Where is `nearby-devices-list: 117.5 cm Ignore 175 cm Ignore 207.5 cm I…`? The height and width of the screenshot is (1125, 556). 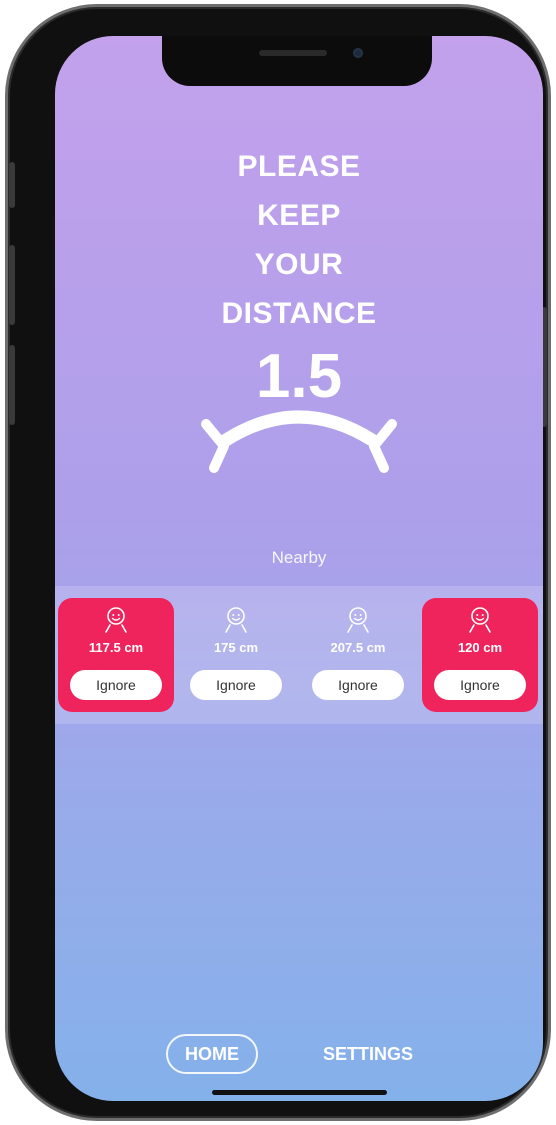
nearby-devices-list: 117.5 cm Ignore 175 cm Ignore 207.5 cm I… is located at coordinates (299, 655).